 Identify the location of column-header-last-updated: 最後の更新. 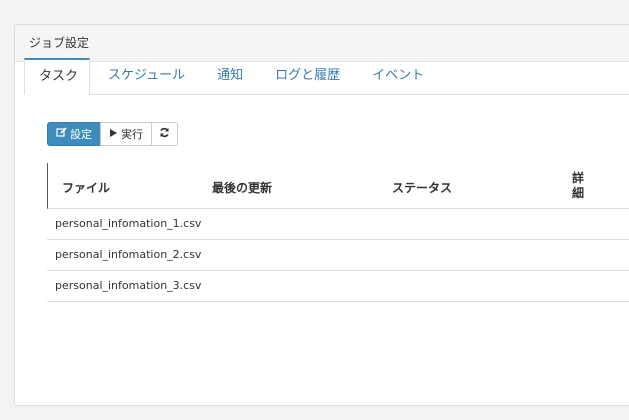
(242, 187).